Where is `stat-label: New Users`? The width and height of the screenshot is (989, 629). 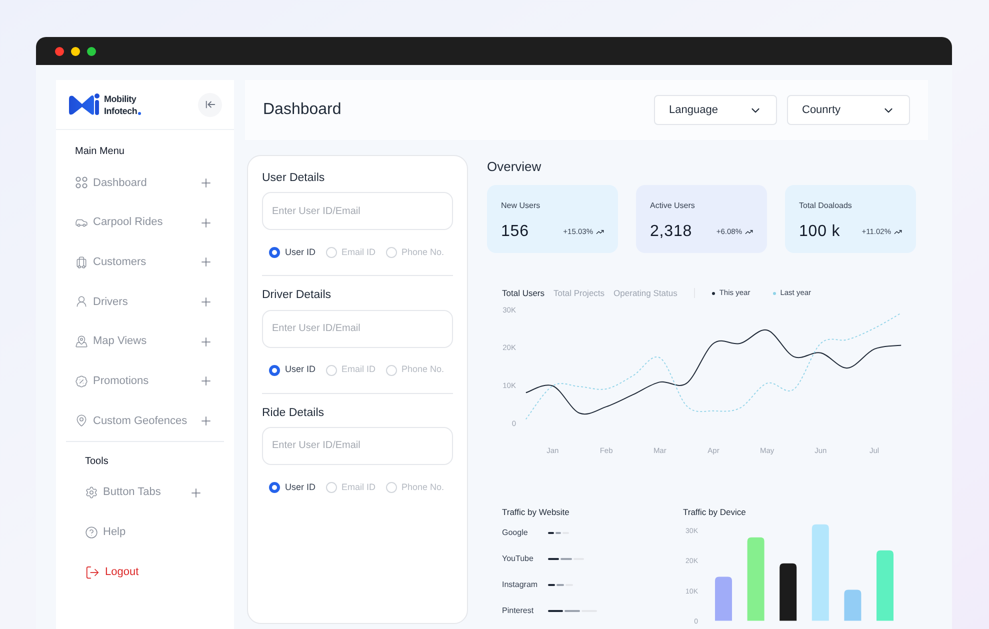 stat-label: New Users is located at coordinates (521, 206).